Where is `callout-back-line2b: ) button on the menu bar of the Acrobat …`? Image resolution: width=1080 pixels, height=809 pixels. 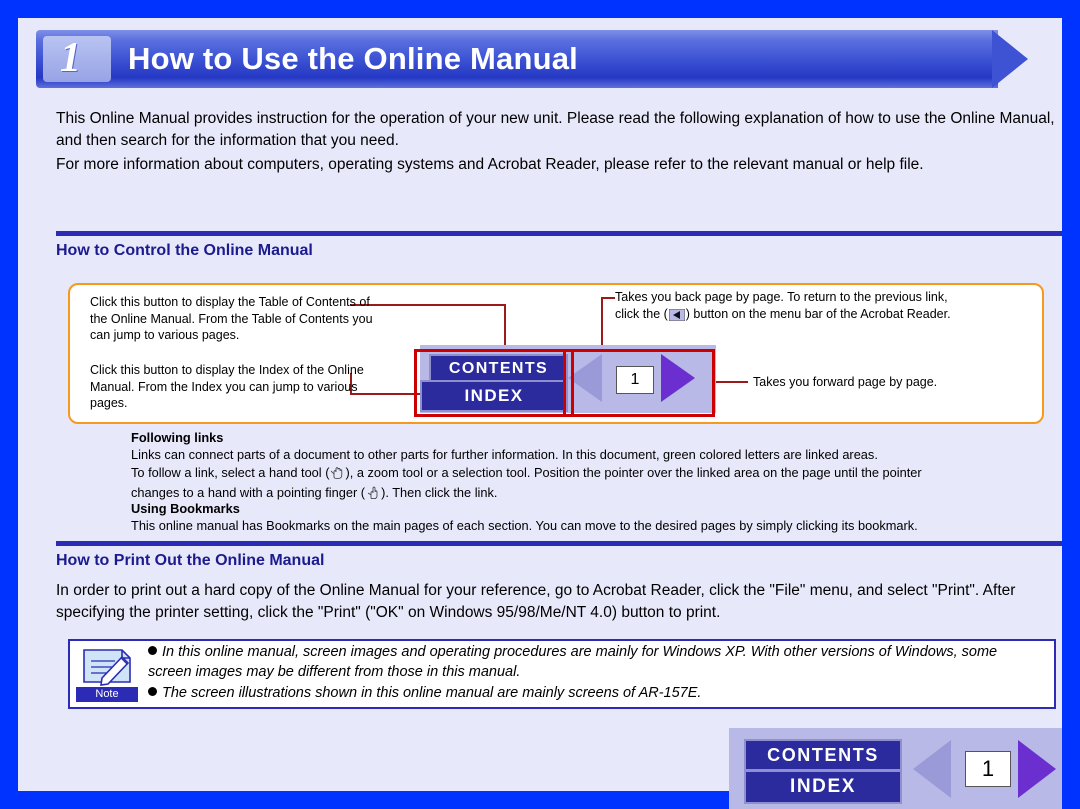
callout-back-line2b: ) button on the menu bar of the Acrobat … is located at coordinates (818, 313).